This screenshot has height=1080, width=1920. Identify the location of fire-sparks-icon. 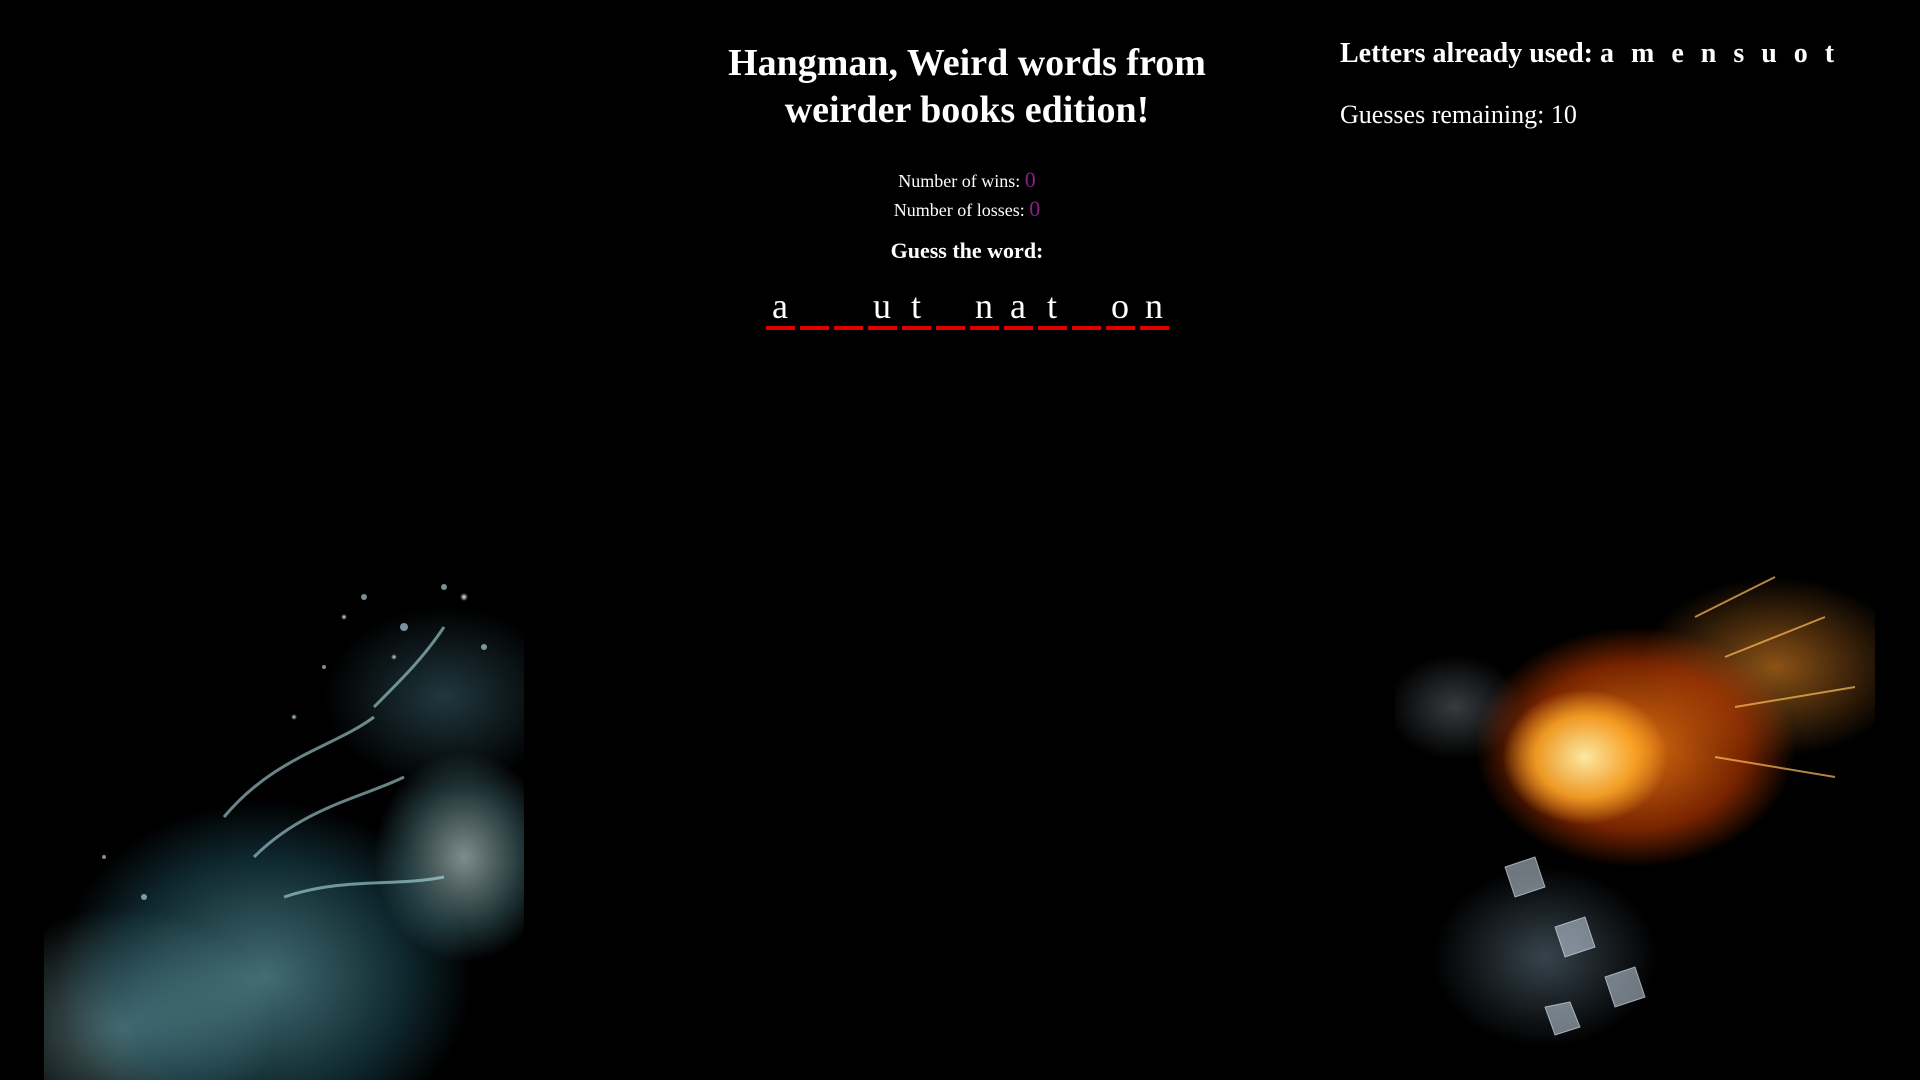
(1680, 806).